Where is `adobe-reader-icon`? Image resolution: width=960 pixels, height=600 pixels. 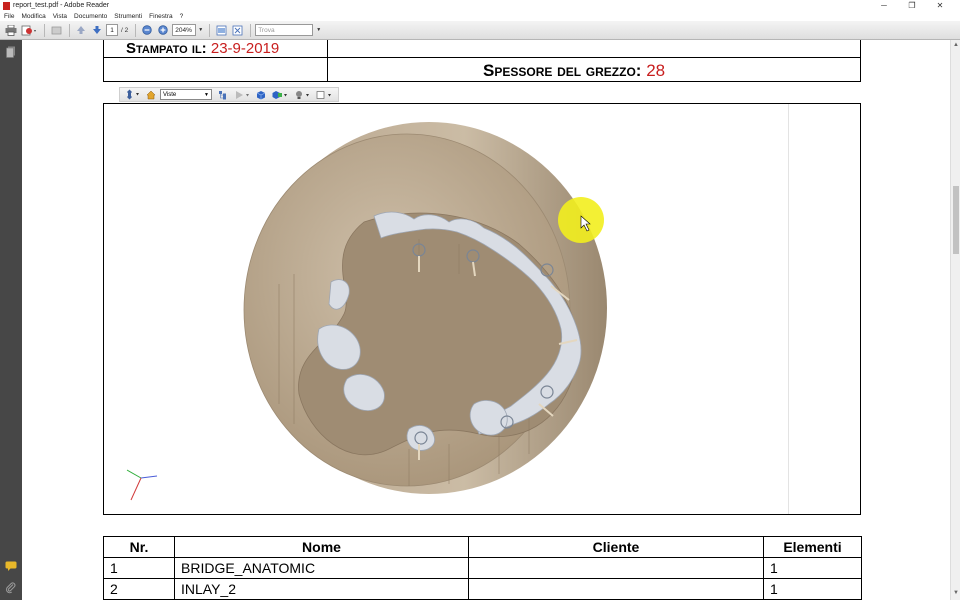
adobe-reader-icon is located at coordinates (6, 5).